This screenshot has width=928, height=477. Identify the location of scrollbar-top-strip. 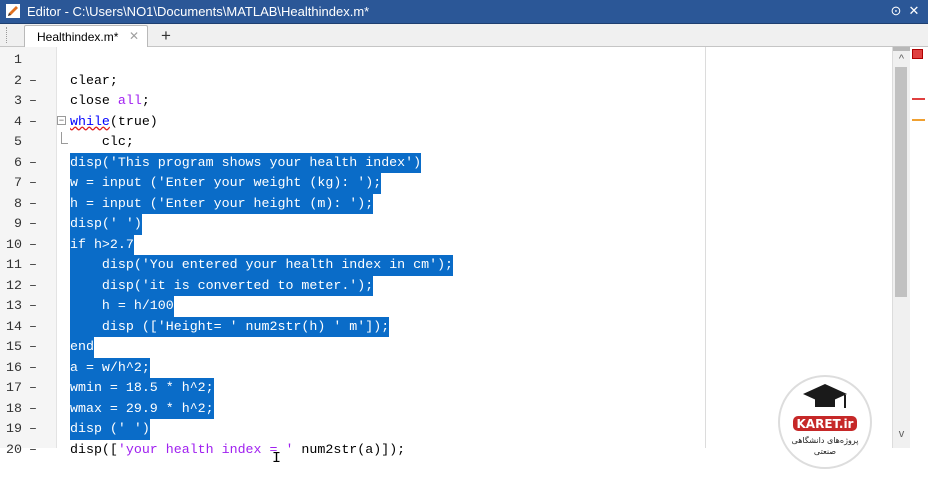
(901, 49).